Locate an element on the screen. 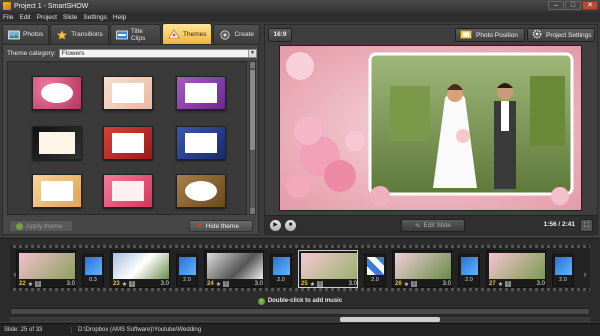 This screenshot has width=600, height=336. music-note-icon: ♪ is located at coordinates (261, 301).